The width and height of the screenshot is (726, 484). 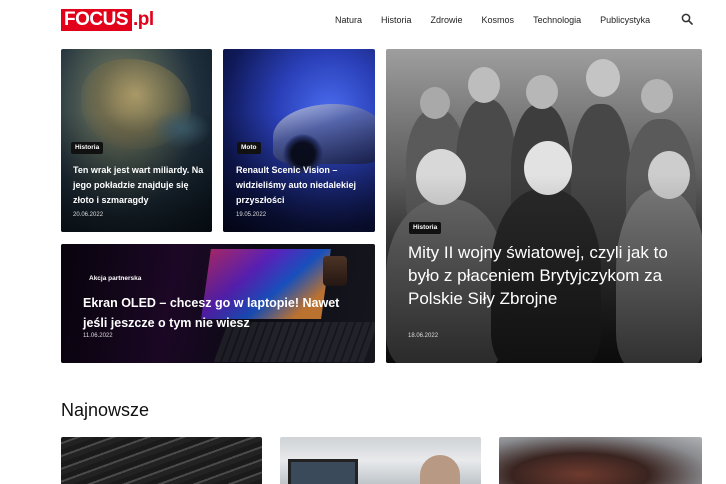 What do you see at coordinates (96, 20) in the screenshot?
I see `logo-wordmark: FOCUS` at bounding box center [96, 20].